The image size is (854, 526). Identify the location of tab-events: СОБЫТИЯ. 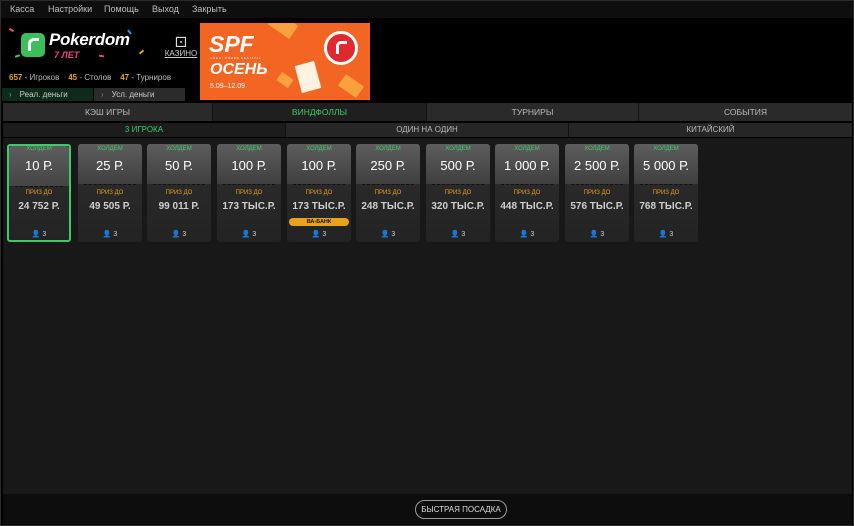
(745, 112).